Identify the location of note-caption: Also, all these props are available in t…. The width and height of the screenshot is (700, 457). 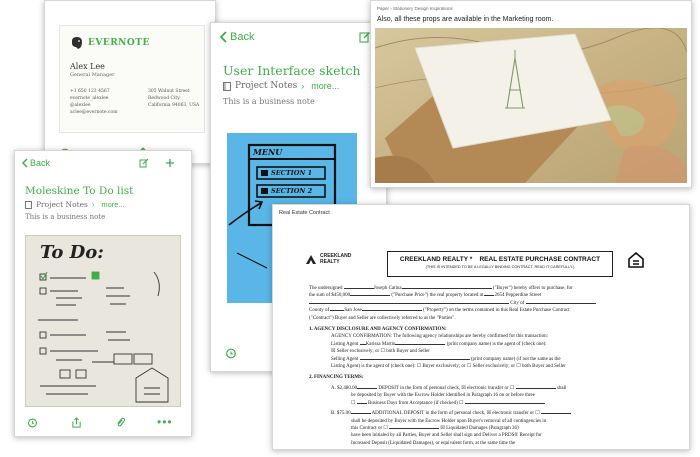
(465, 19).